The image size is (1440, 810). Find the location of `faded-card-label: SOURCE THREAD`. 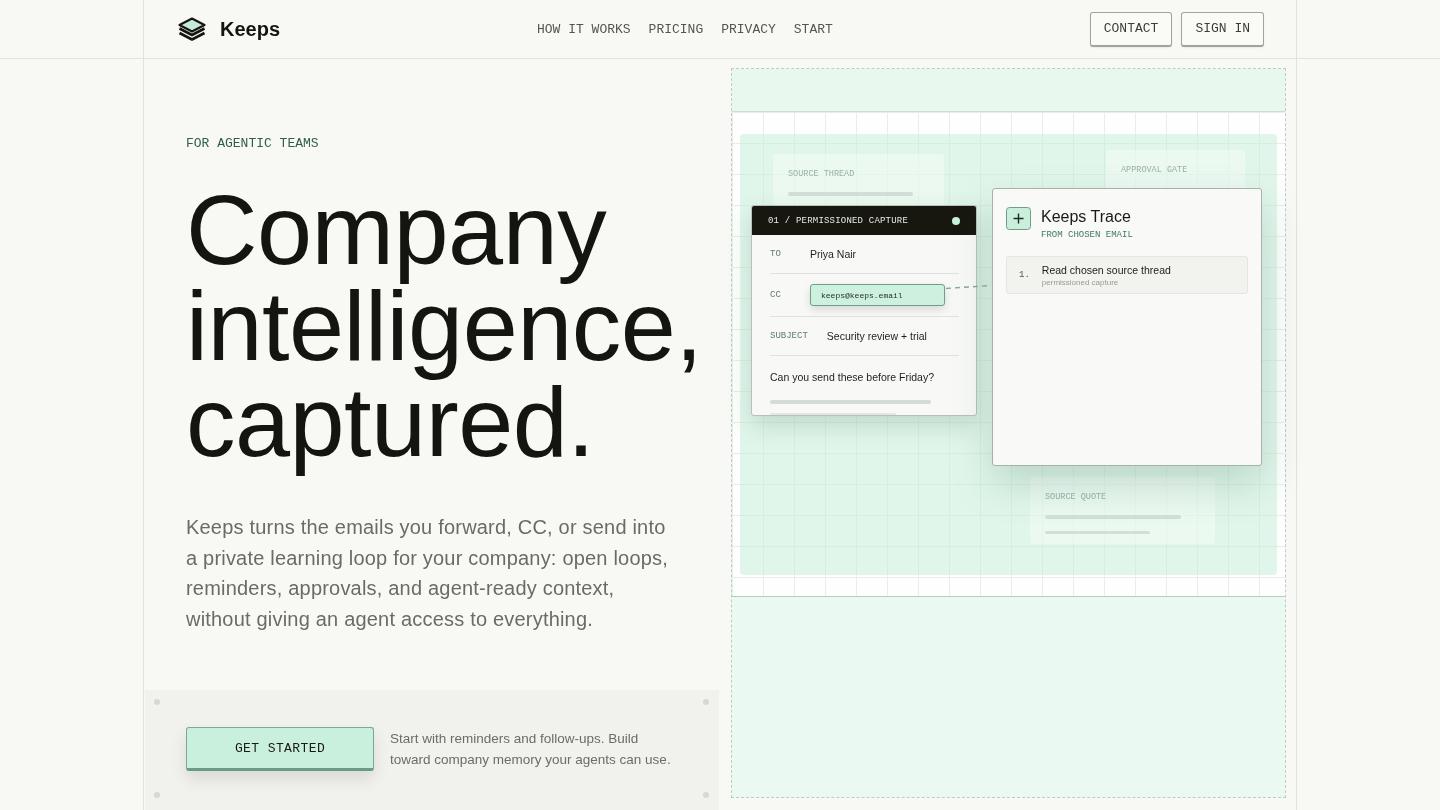

faded-card-label: SOURCE THREAD is located at coordinates (821, 174).